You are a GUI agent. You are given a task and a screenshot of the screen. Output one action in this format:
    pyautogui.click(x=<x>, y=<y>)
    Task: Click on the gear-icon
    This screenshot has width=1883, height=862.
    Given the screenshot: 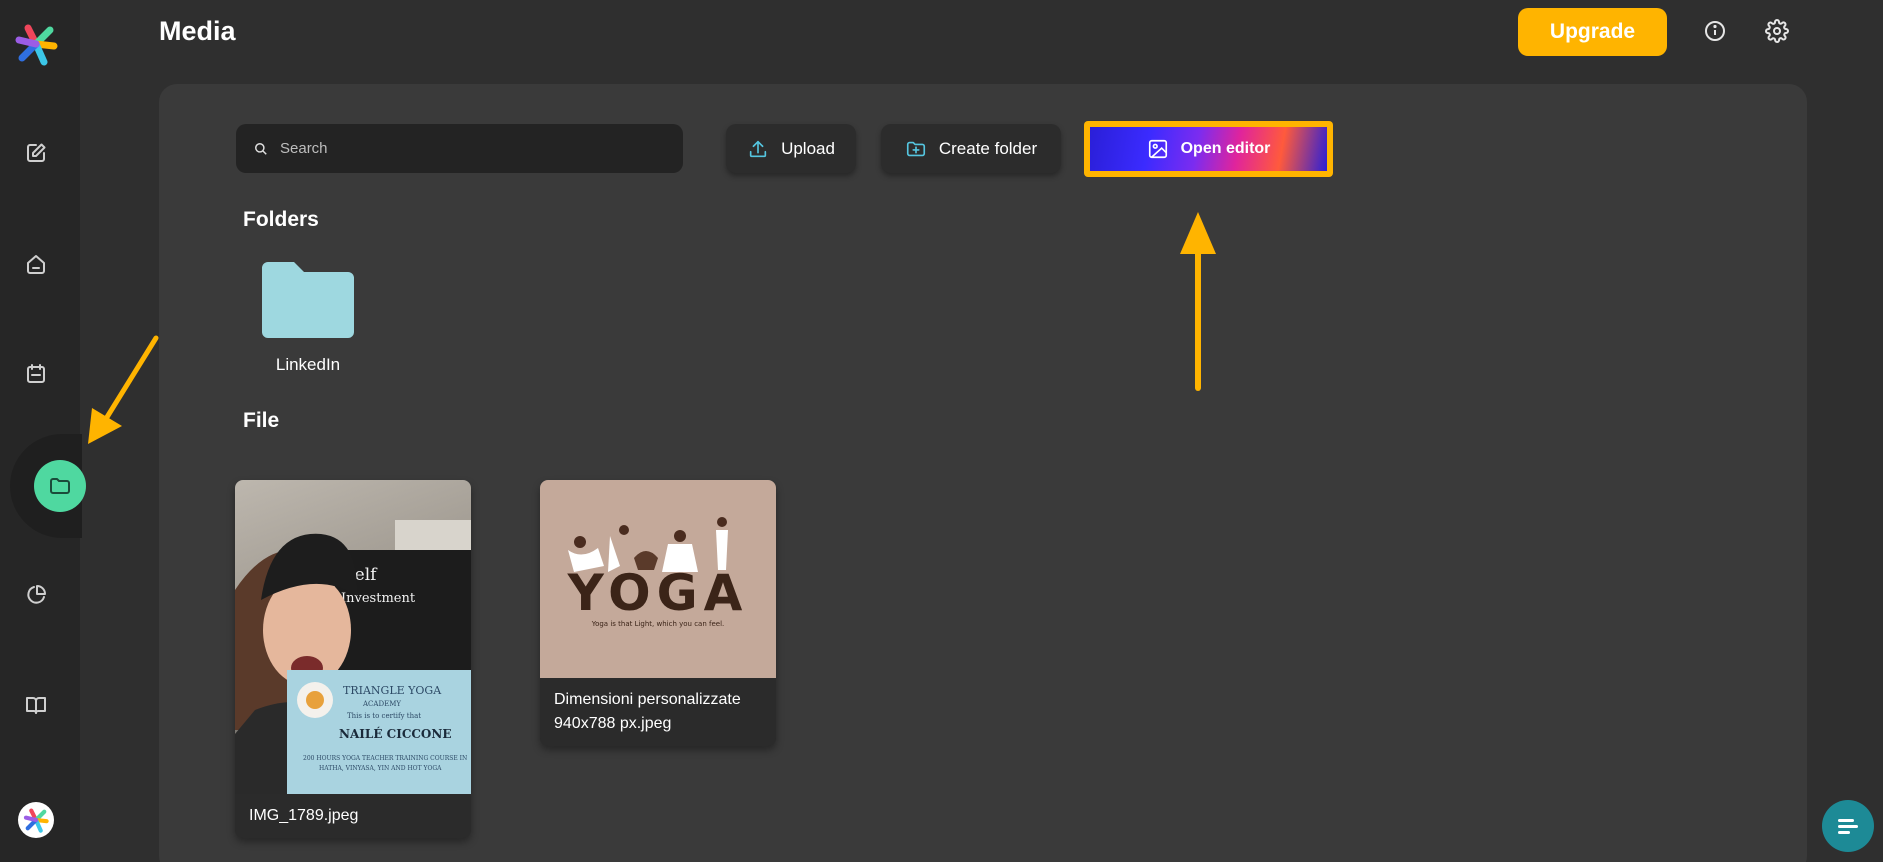 What is the action you would take?
    pyautogui.click(x=1777, y=31)
    